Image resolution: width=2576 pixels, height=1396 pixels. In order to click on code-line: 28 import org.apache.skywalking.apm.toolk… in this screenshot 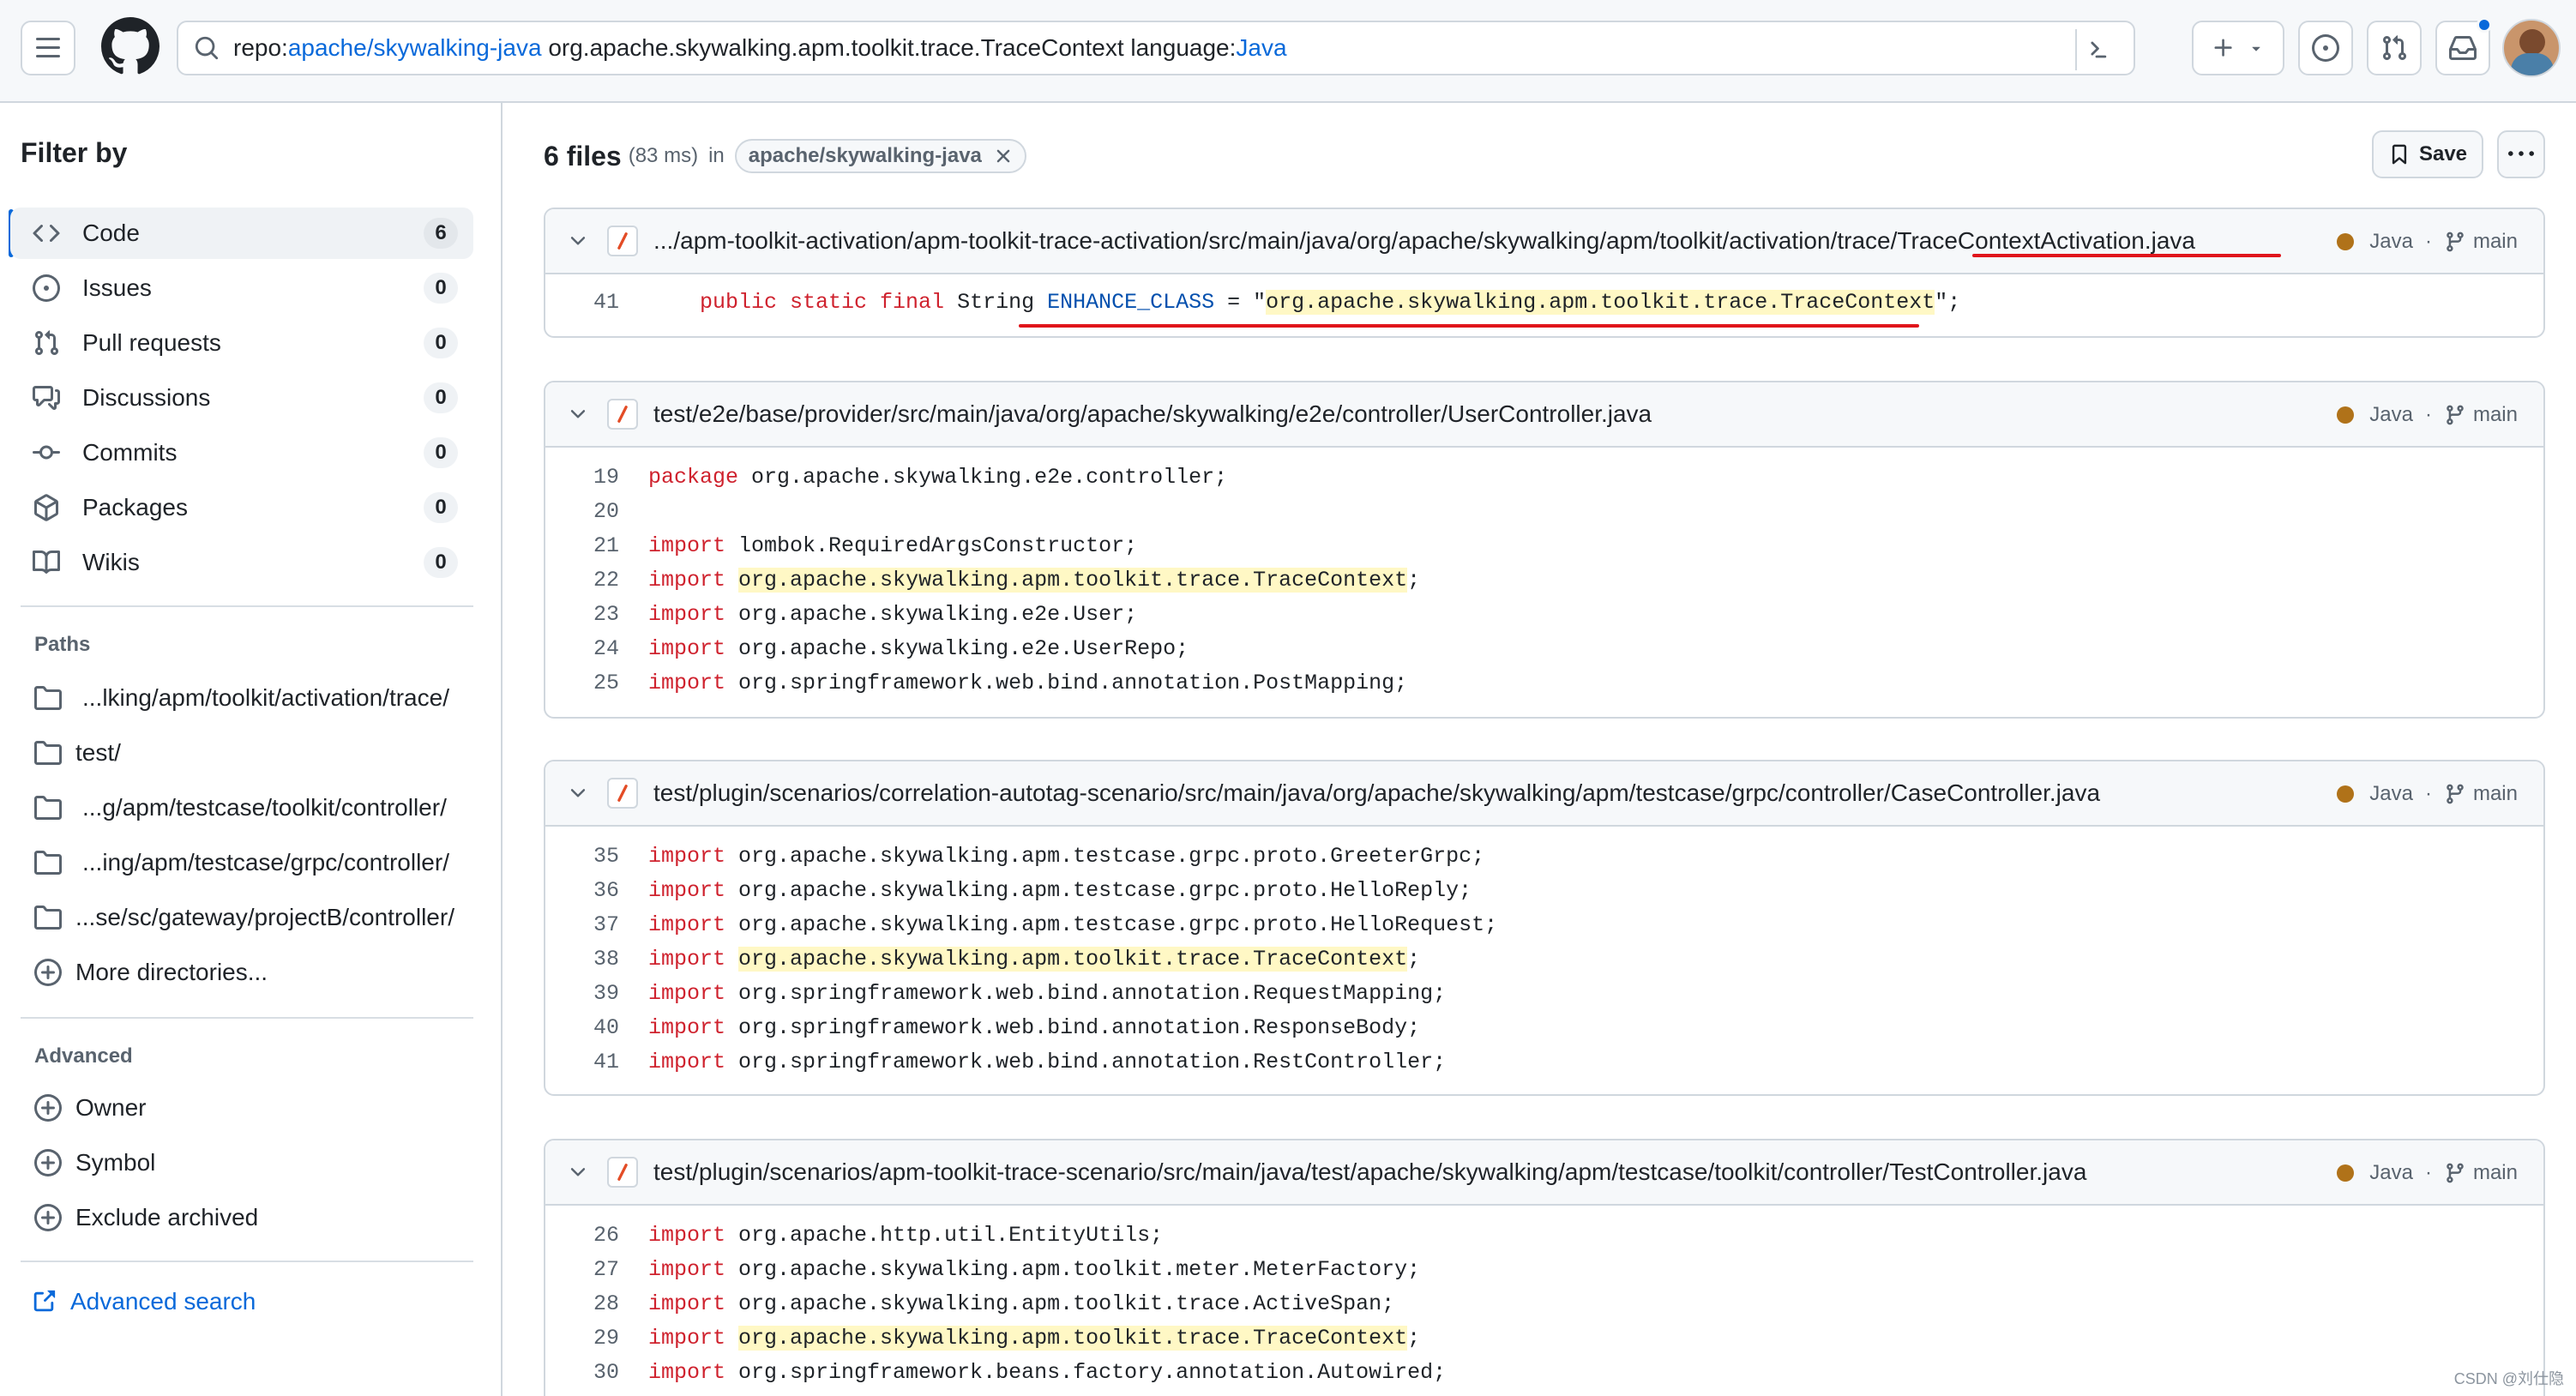, I will do `click(1544, 1303)`.